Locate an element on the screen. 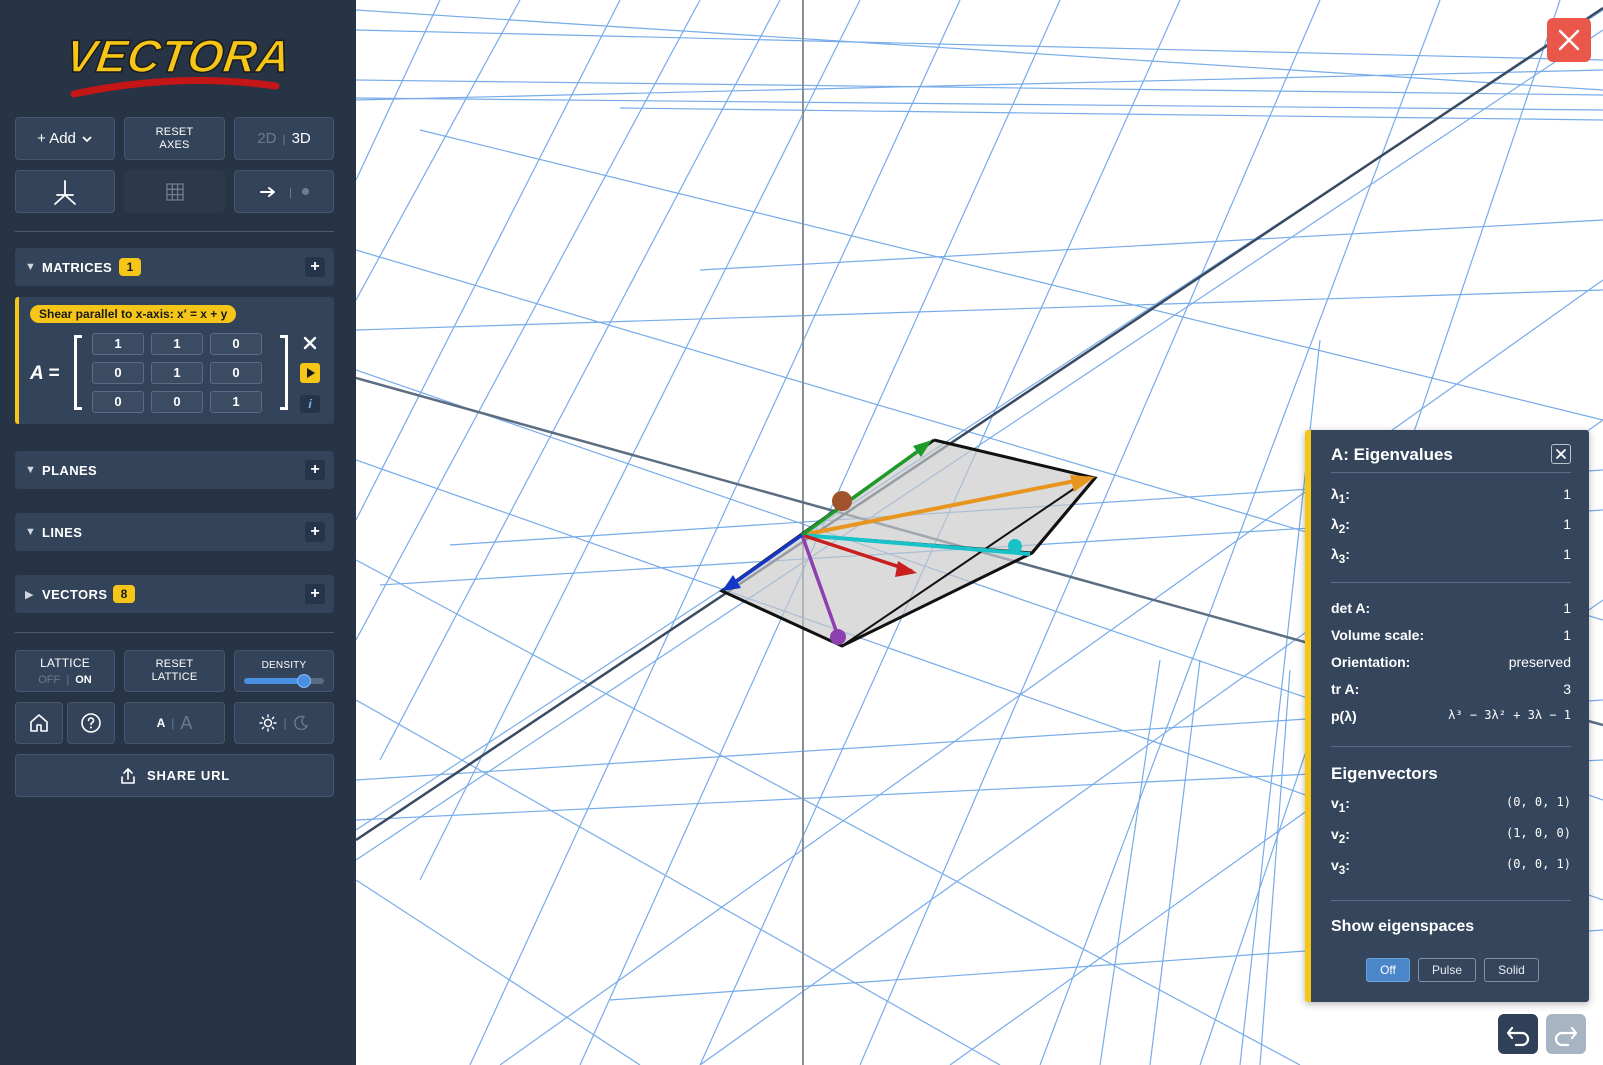  font-size-toggle: A | A is located at coordinates (174, 723).